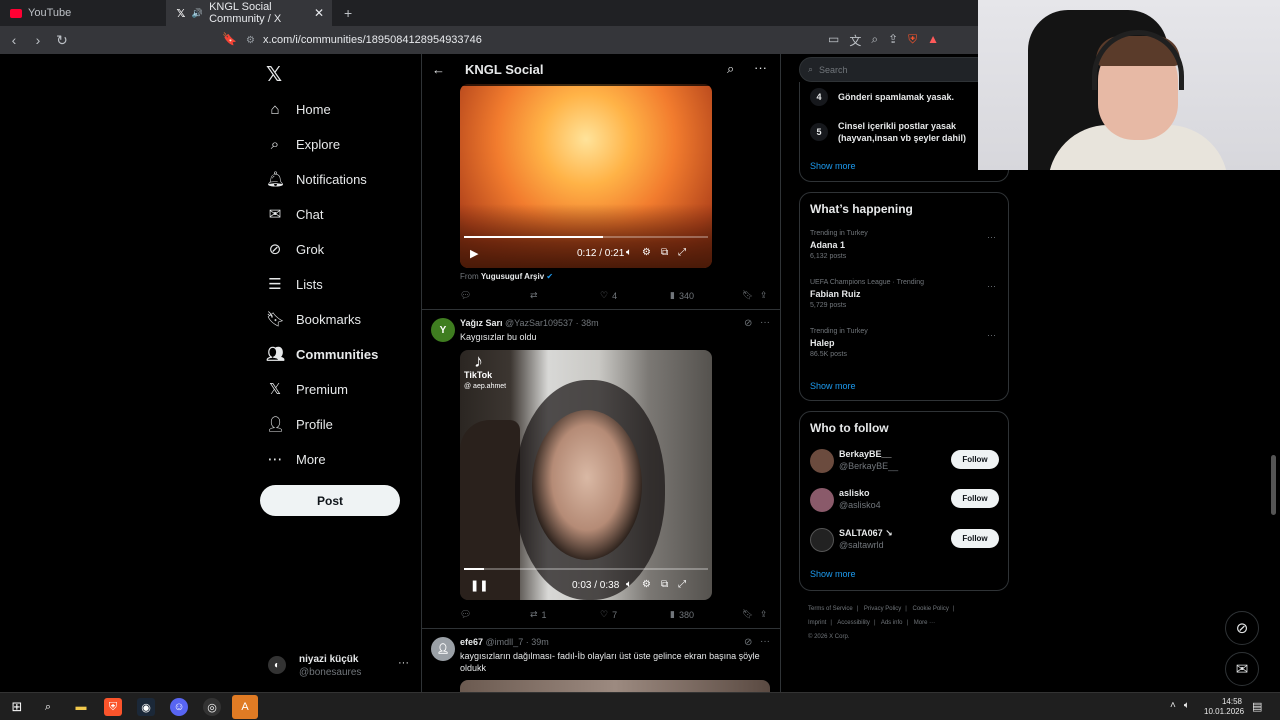 The width and height of the screenshot is (1280, 720). Describe the element at coordinates (229, 39) in the screenshot. I see `bookmark-icon: 🔖` at that location.